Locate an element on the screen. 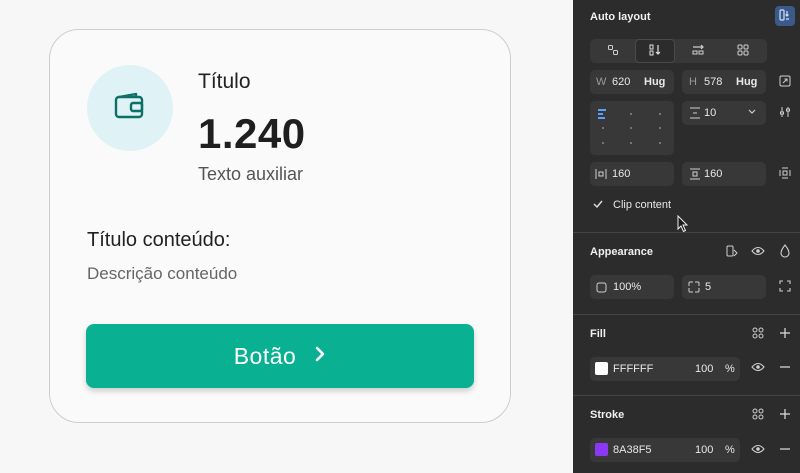  auto-layout-toggle-button is located at coordinates (785, 16).